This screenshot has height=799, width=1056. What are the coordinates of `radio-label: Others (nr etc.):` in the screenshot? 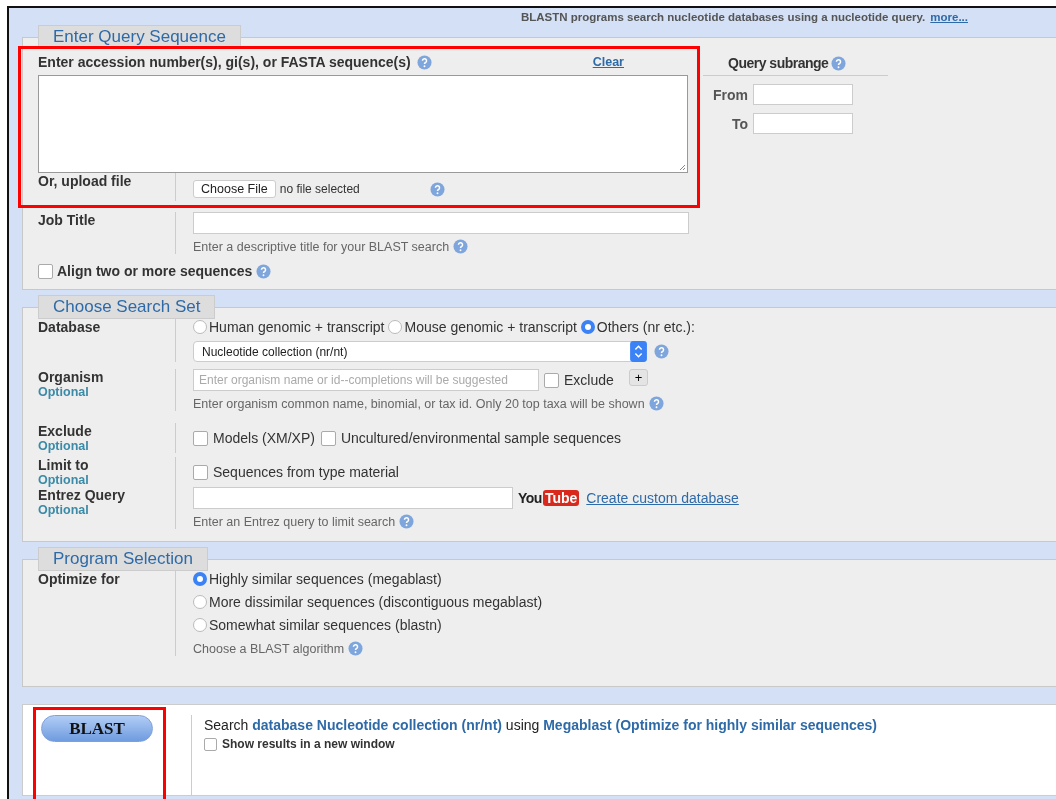 It's located at (645, 327).